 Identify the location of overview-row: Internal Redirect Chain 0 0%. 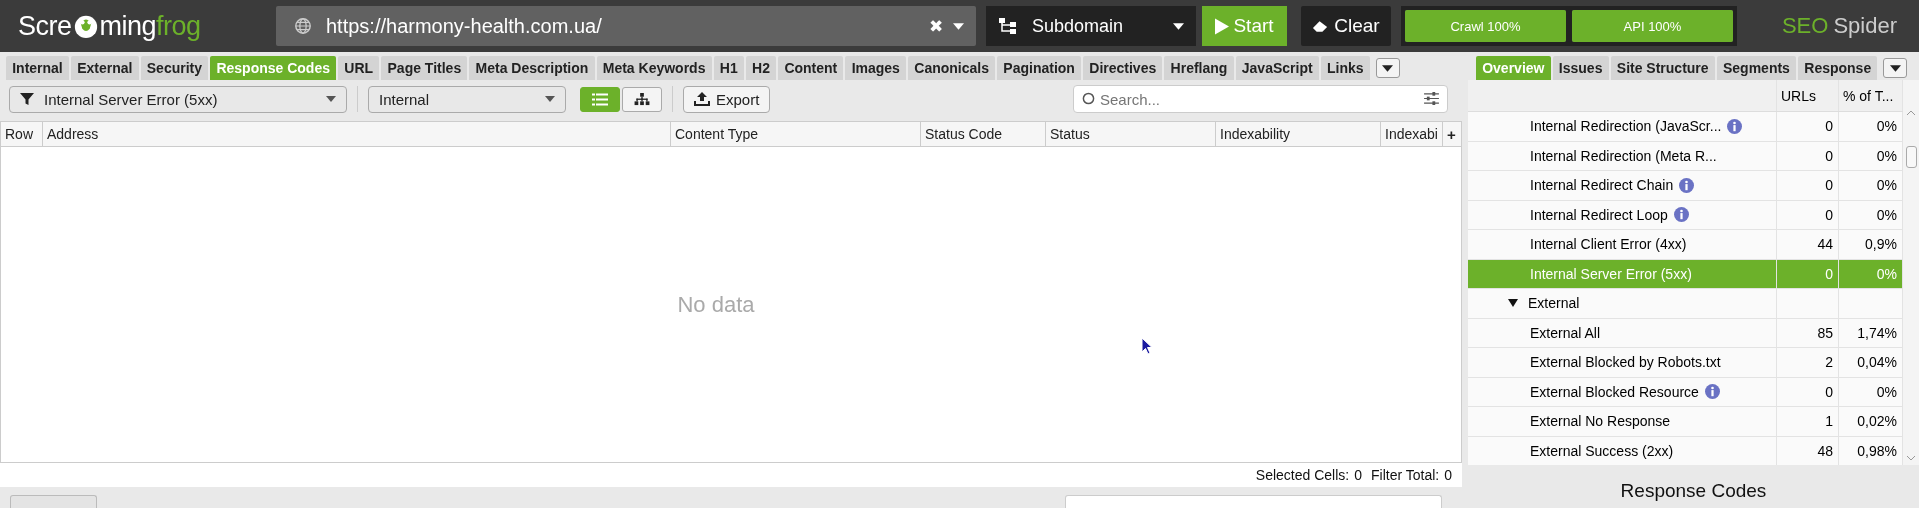
(1685, 186).